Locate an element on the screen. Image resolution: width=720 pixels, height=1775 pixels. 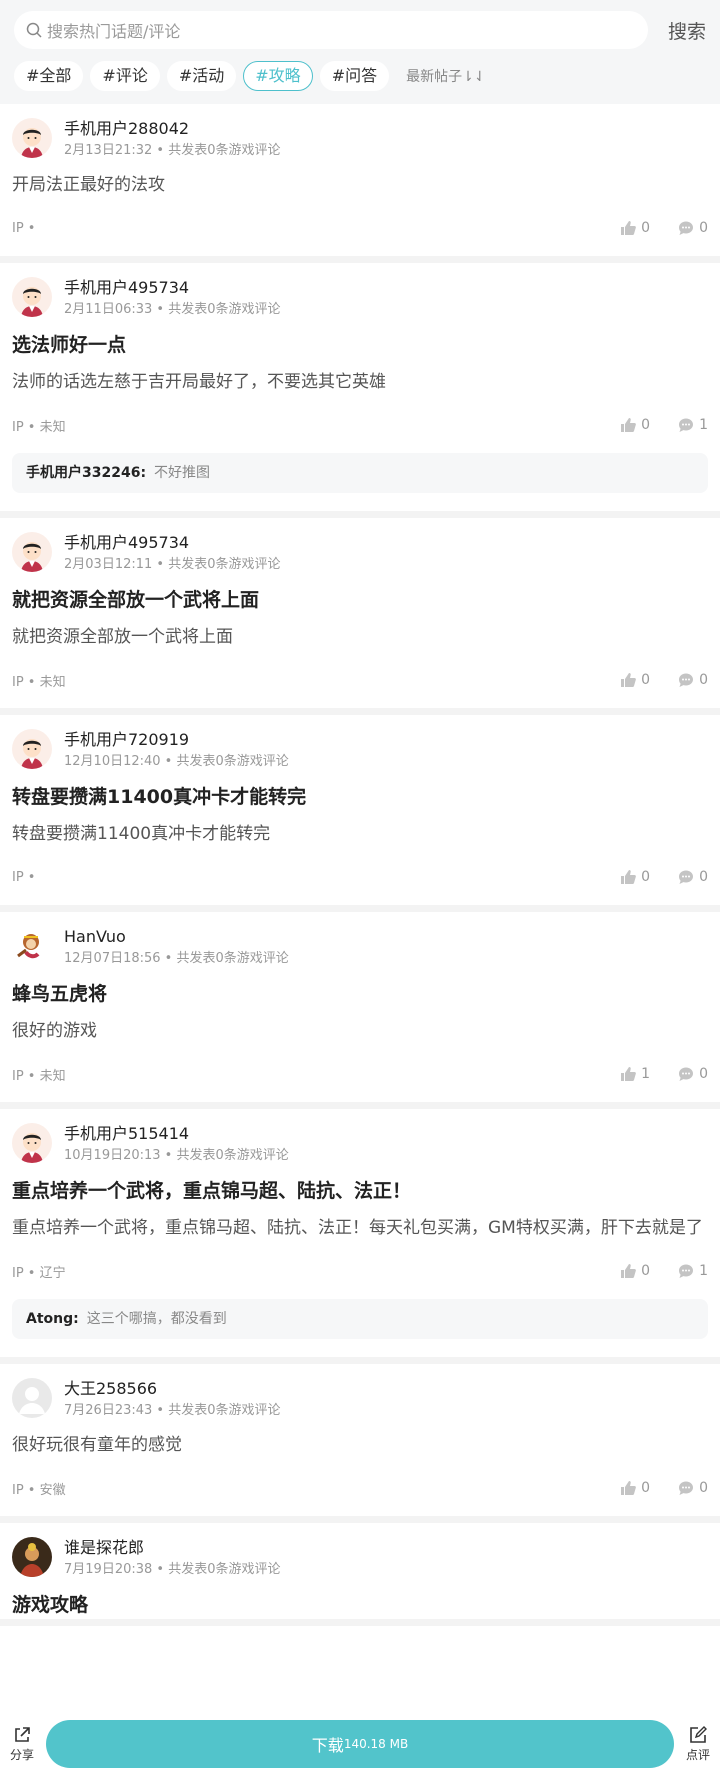
search-row: 搜索热门话题/评论 搜索 is located at coordinates (360, 30).